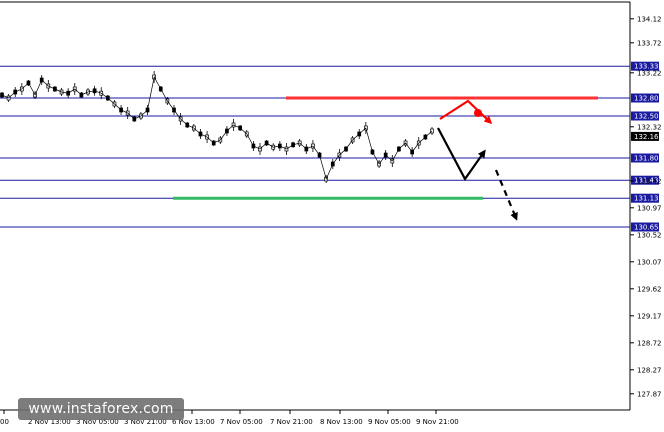 Image resolution: width=664 pixels, height=432 pixels. Describe the element at coordinates (341, 422) in the screenshot. I see `x-tick-label: 8 Nov 13:00` at that location.